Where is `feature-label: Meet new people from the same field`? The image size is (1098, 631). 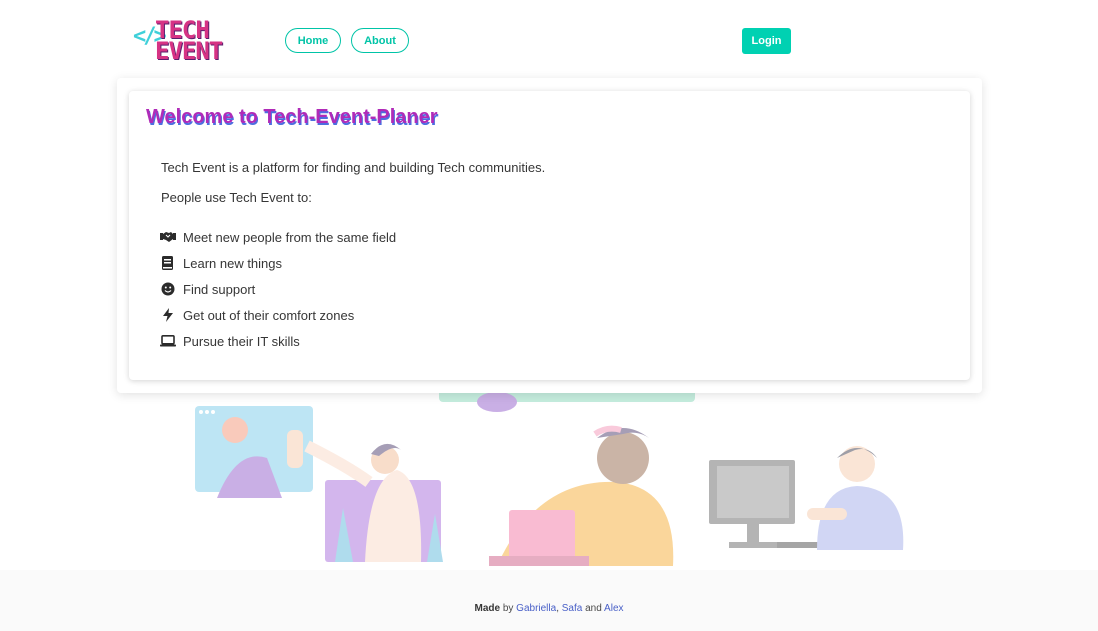
feature-label: Meet new people from the same field is located at coordinates (290, 237).